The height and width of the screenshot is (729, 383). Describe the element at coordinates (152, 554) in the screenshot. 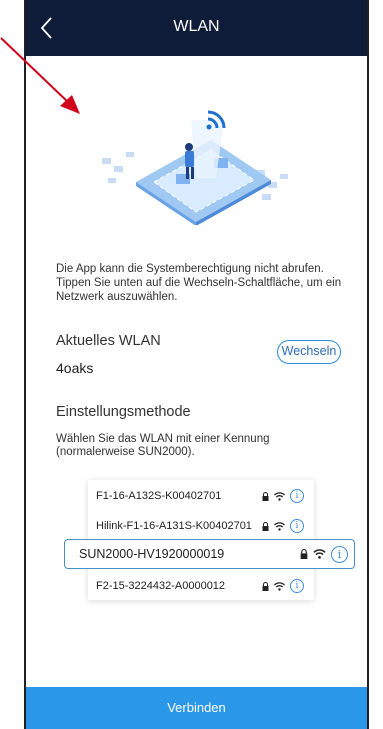

I see `network-name: SUN2000-HV1920000019` at that location.